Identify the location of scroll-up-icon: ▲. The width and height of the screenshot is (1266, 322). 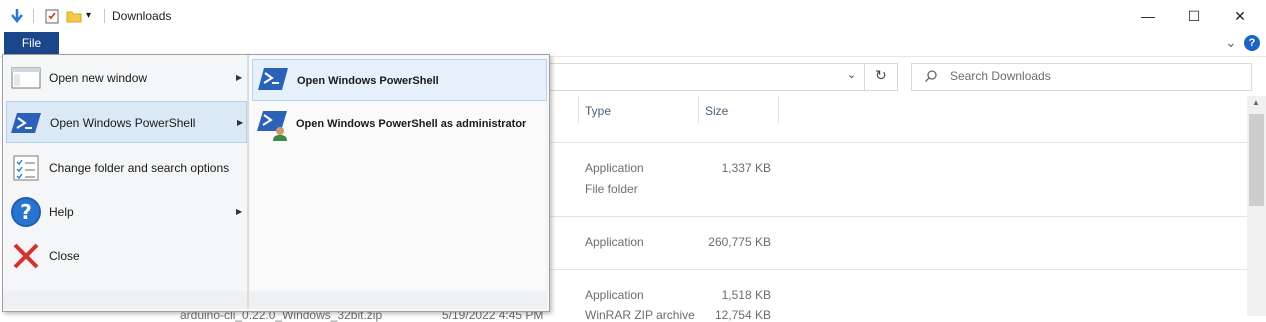
(1256, 102).